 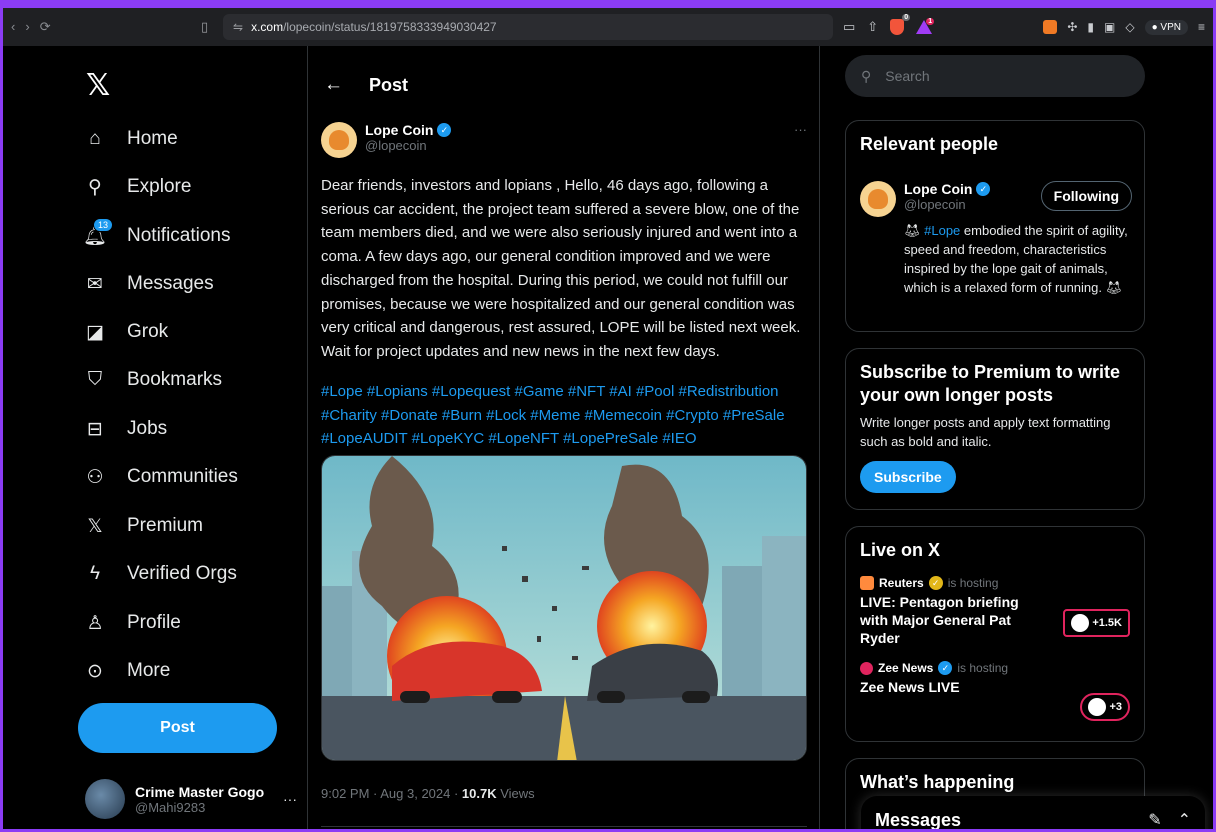 I want to click on forward-icon: ›, so click(x=27, y=27).